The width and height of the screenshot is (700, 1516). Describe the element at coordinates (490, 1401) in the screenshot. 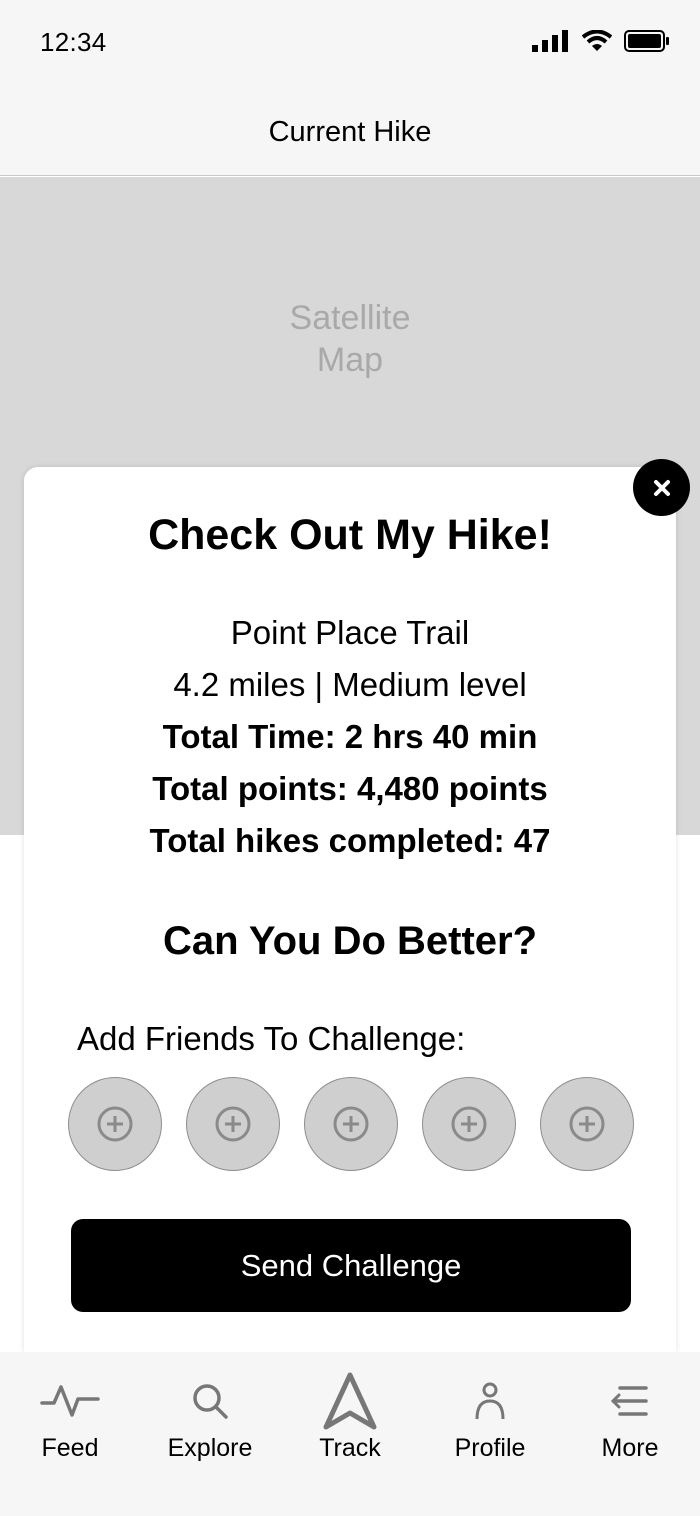

I see `person-icon` at that location.